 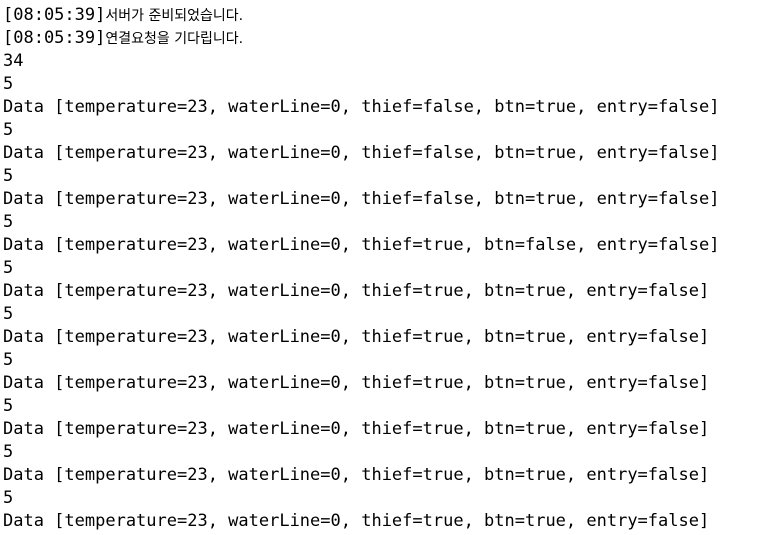 I want to click on console-line-server-ready: [08:05:39]서버가 준비되었습니다., so click(x=393, y=15).